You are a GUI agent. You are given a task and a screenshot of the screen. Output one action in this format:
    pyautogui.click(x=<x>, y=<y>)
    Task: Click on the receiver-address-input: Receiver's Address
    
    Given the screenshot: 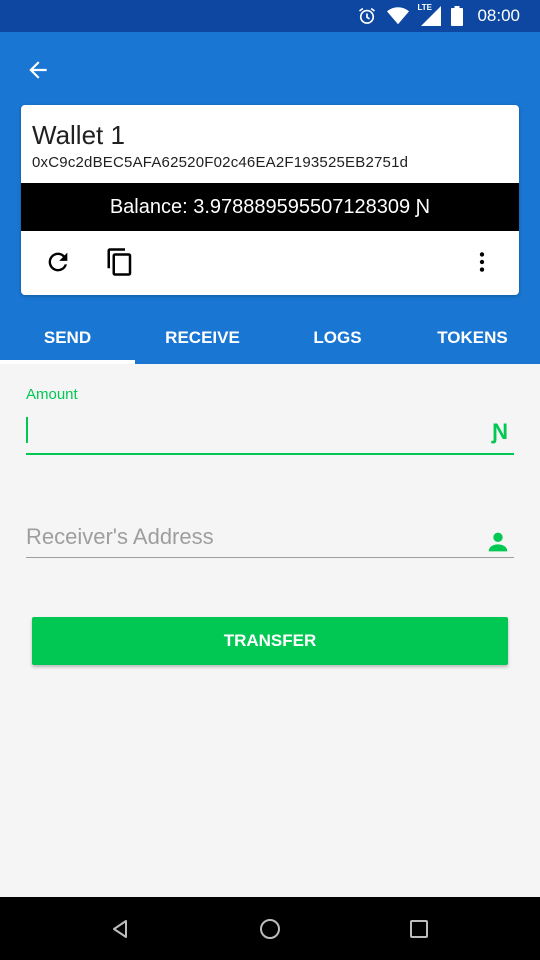 What is the action you would take?
    pyautogui.click(x=270, y=539)
    